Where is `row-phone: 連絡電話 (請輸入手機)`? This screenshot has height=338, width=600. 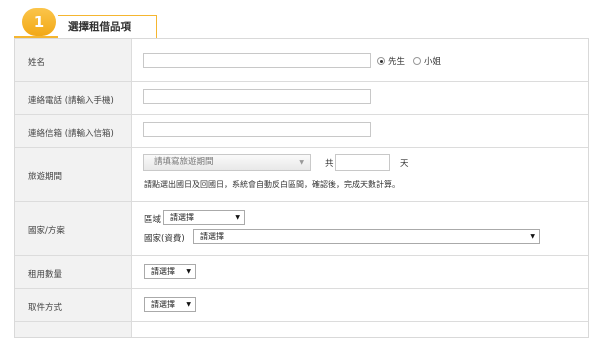 row-phone: 連絡電話 (請輸入手機) is located at coordinates (301, 98).